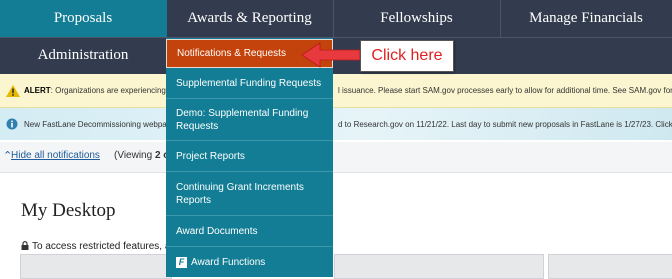  What do you see at coordinates (217, 231) in the screenshot?
I see `menu-item-label: Award Documents` at bounding box center [217, 231].